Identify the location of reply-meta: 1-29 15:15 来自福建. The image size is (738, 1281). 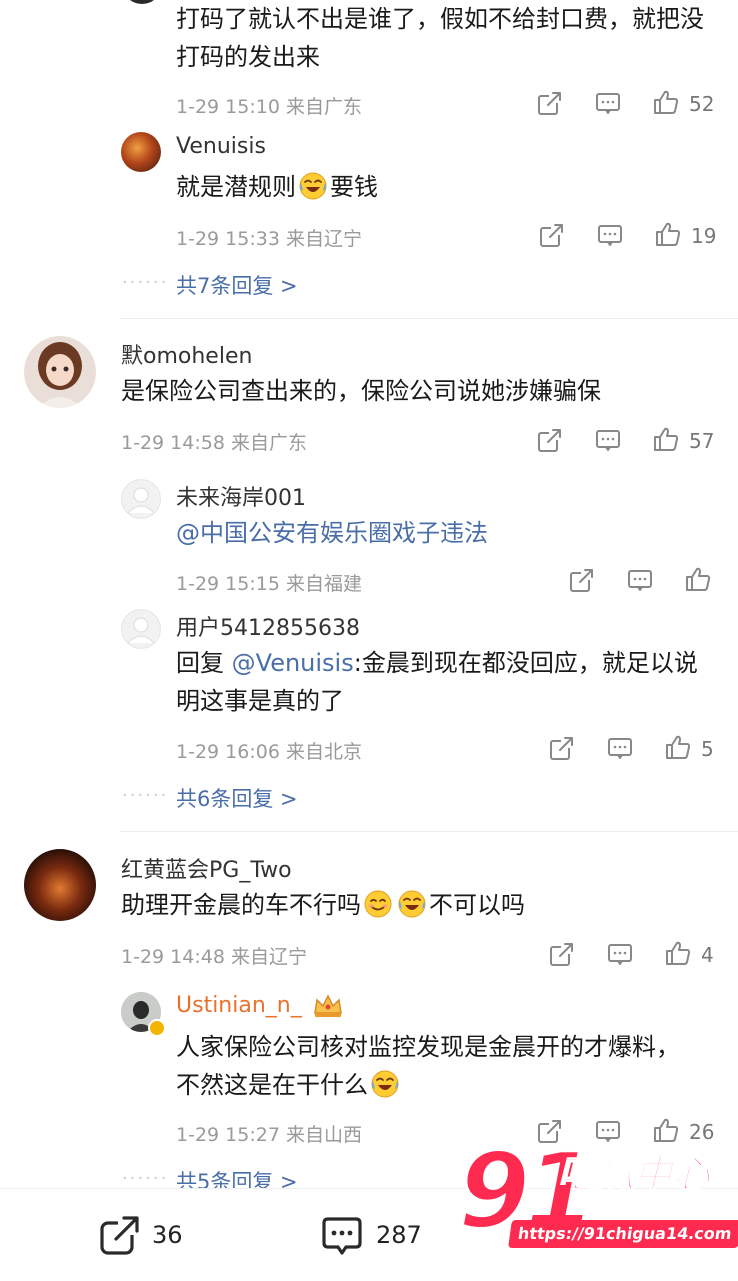
(269, 584).